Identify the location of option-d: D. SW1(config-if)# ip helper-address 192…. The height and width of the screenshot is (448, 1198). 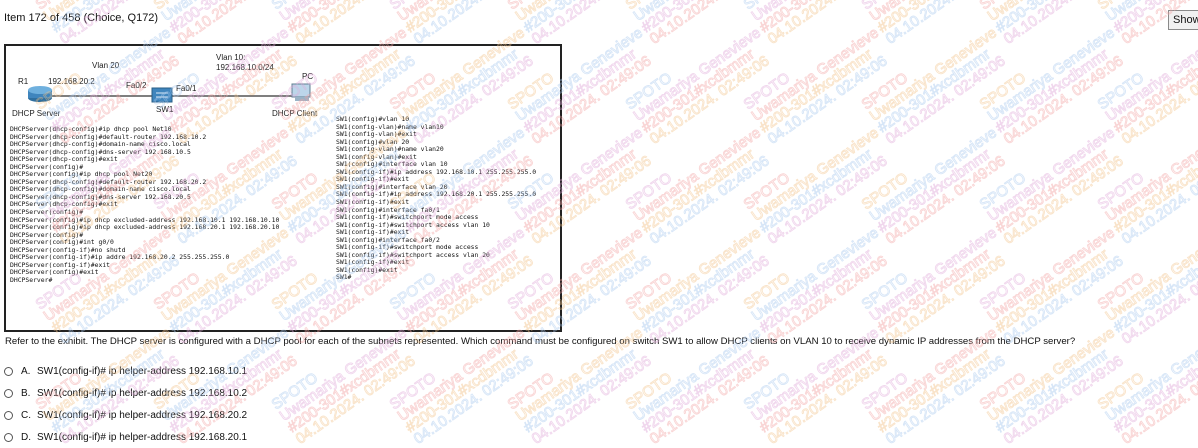
(125, 437).